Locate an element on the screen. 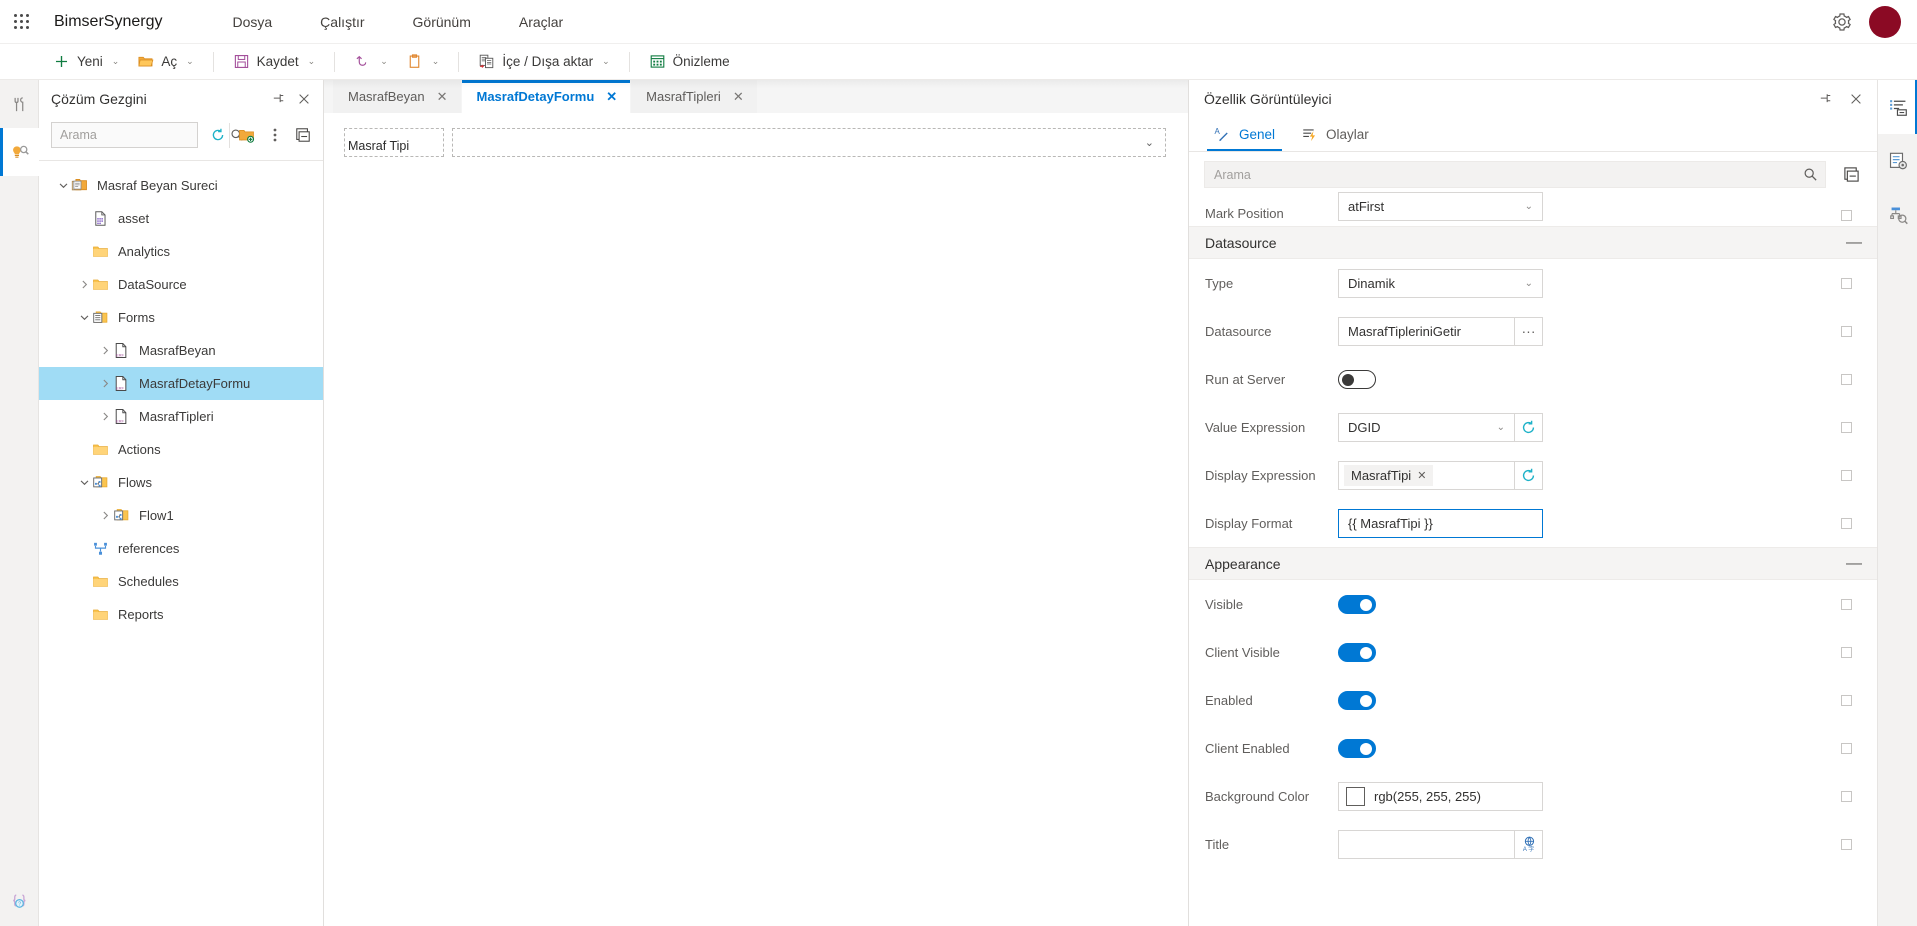  properties-collapse-all-button is located at coordinates (1851, 174).